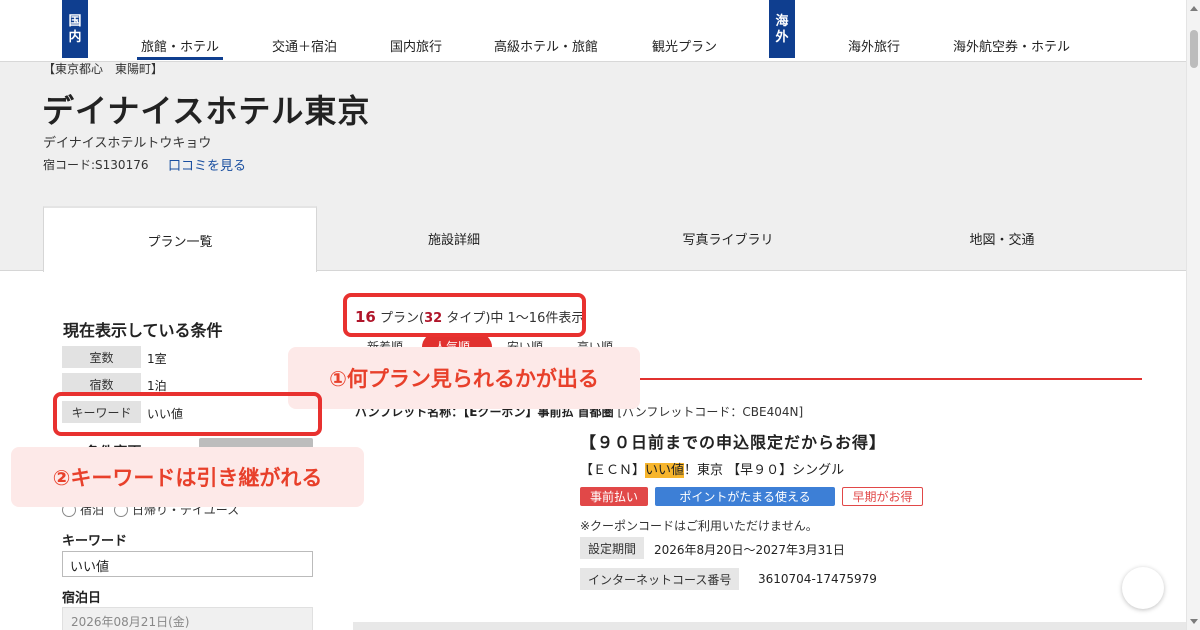  I want to click on period-value: 2026年8月20日〜2027年3月31日, so click(749, 550).